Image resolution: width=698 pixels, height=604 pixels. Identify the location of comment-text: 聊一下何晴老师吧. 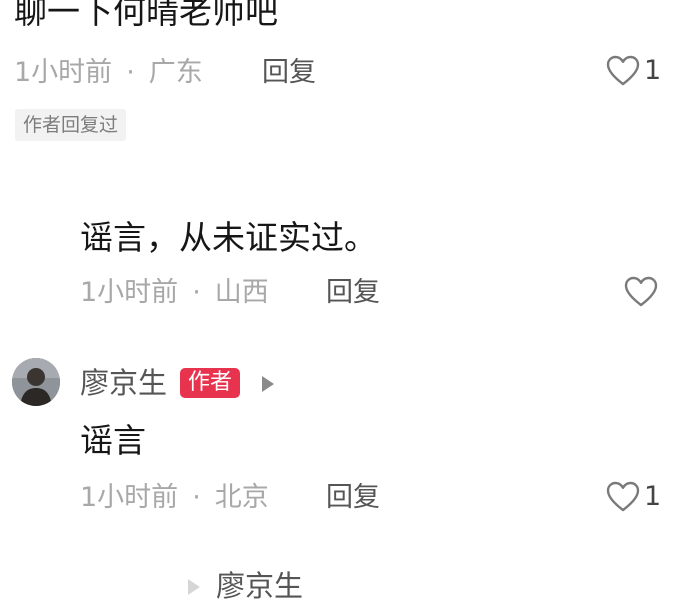
(146, 15).